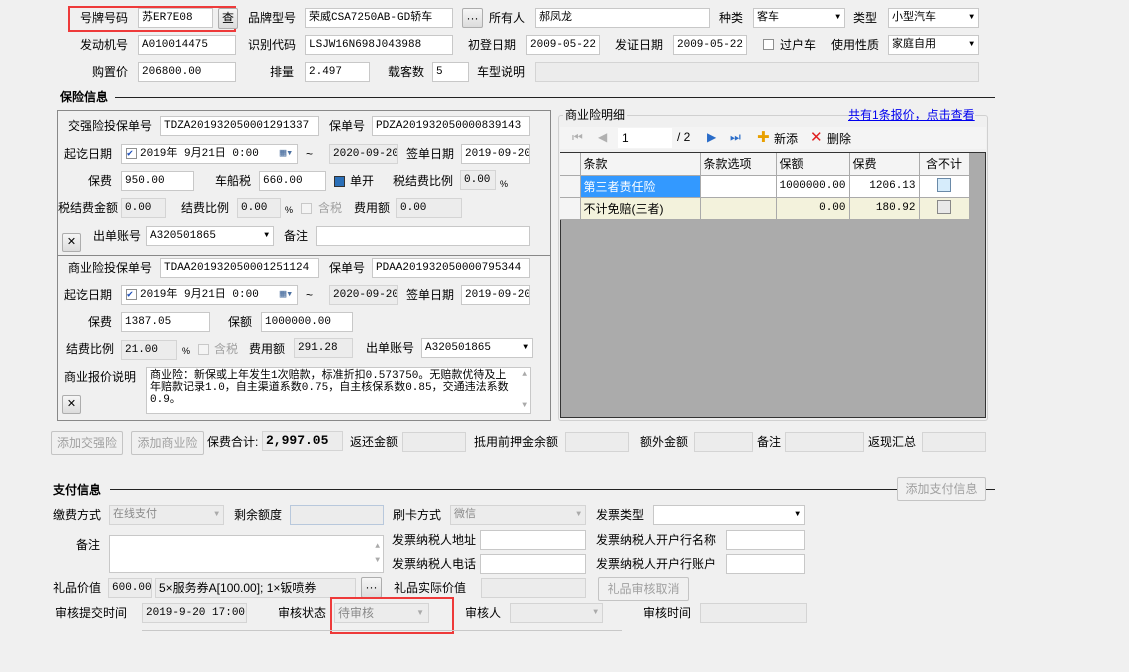 The image size is (1129, 672). What do you see at coordinates (729, 515) in the screenshot?
I see `invoice-type-select` at bounding box center [729, 515].